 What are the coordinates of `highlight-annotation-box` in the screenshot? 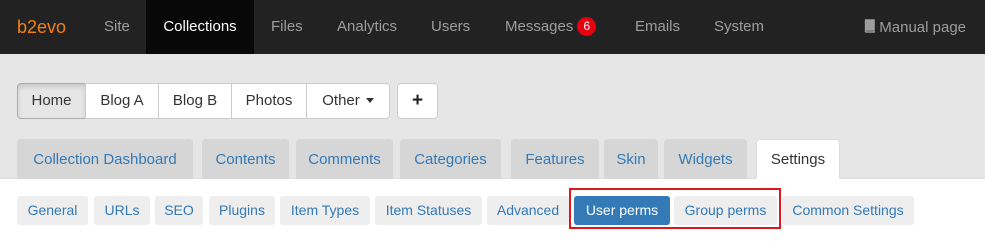 It's located at (675, 208).